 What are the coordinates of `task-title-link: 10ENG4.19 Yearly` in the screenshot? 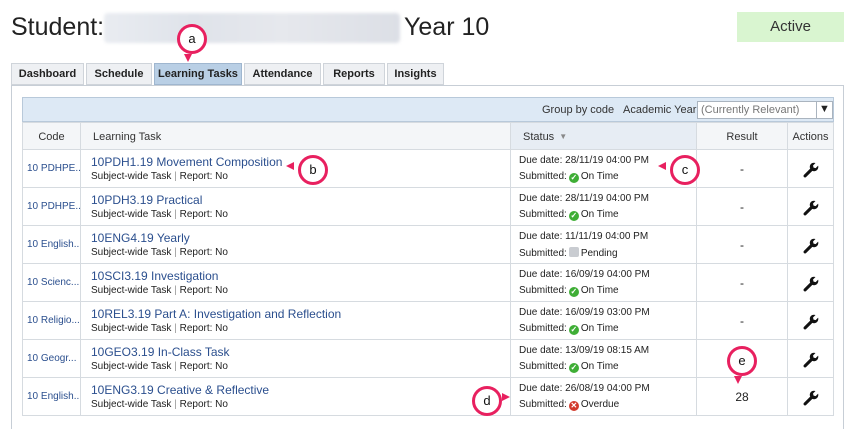 It's located at (140, 238).